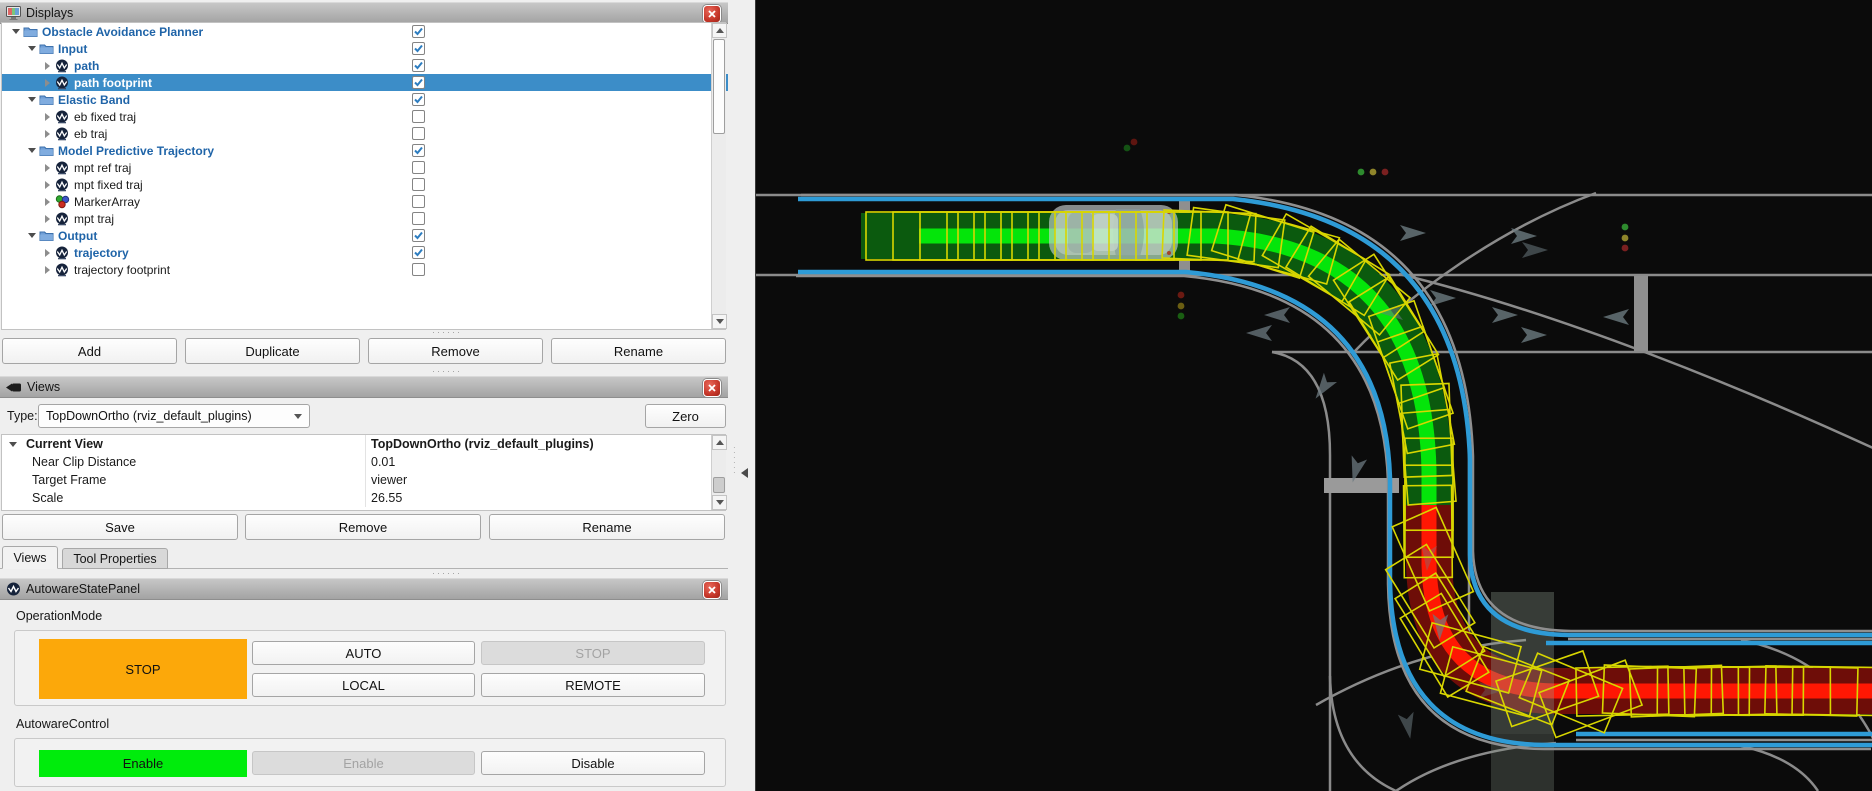 Image resolution: width=1872 pixels, height=791 pixels. Describe the element at coordinates (1181, 295) in the screenshot. I see `traffic-light-dot` at that location.